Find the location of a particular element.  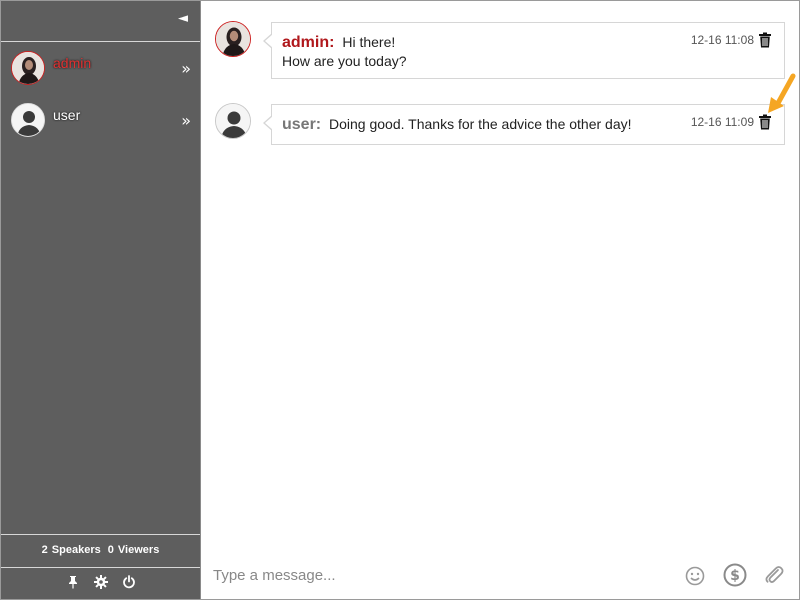

dollar-icon: $ is located at coordinates (735, 575).